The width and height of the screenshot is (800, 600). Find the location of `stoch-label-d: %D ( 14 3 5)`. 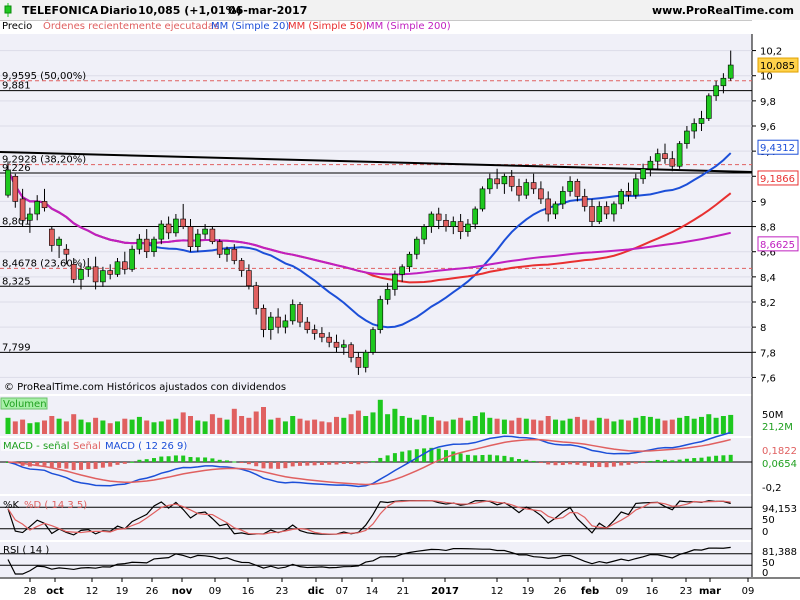

stoch-label-d: %D ( 14 3 5) is located at coordinates (55, 505).